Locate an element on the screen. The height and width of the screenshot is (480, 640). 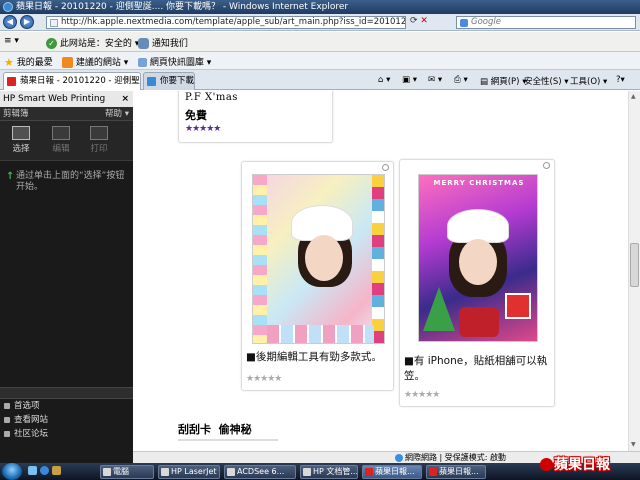
web-slice-label: 網頁快訊圖庫 is located at coordinates (176, 63).